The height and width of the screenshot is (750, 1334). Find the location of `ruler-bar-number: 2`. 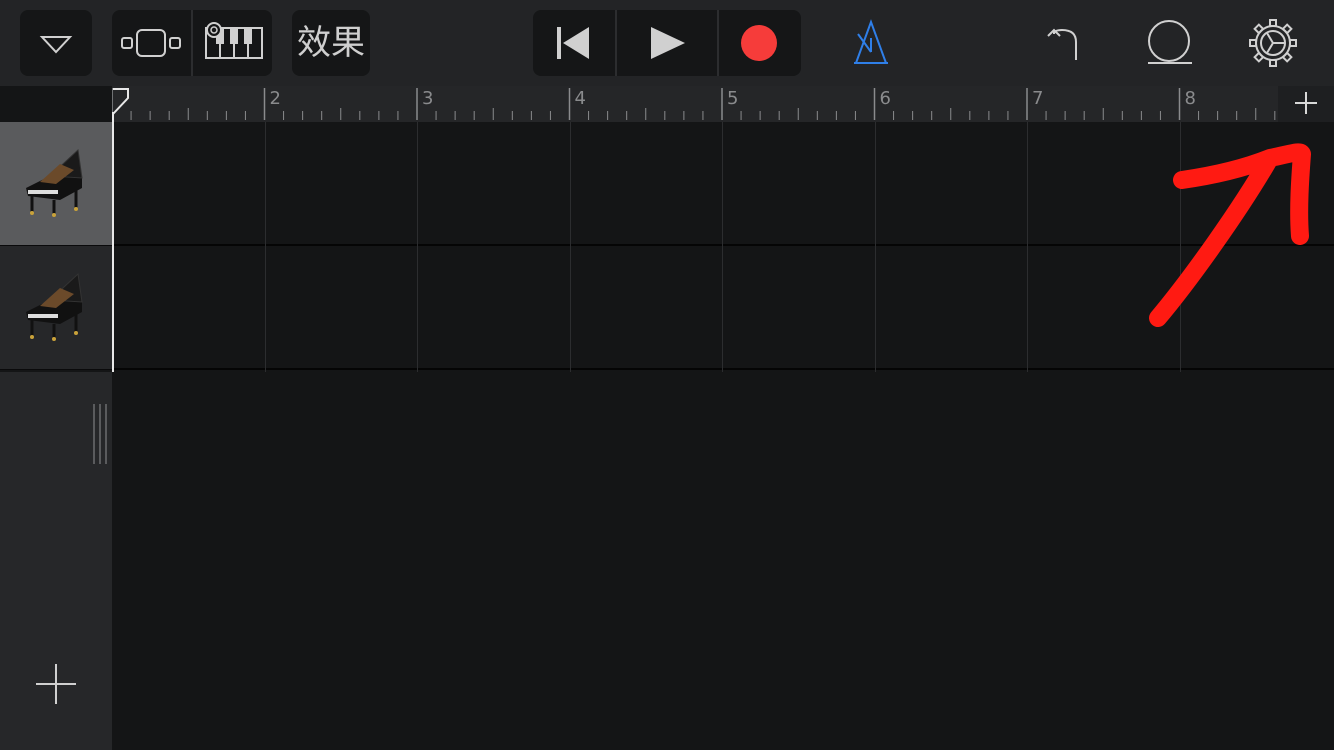

ruler-bar-number: 2 is located at coordinates (275, 98).